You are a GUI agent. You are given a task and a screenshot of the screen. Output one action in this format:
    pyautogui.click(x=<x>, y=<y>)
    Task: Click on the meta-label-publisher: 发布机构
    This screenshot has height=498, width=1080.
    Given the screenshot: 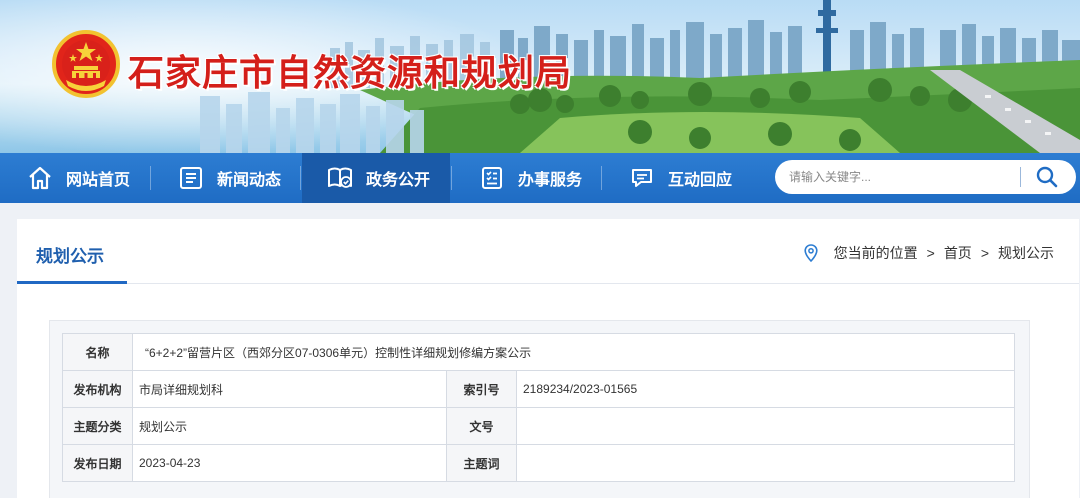 What is the action you would take?
    pyautogui.click(x=97, y=389)
    